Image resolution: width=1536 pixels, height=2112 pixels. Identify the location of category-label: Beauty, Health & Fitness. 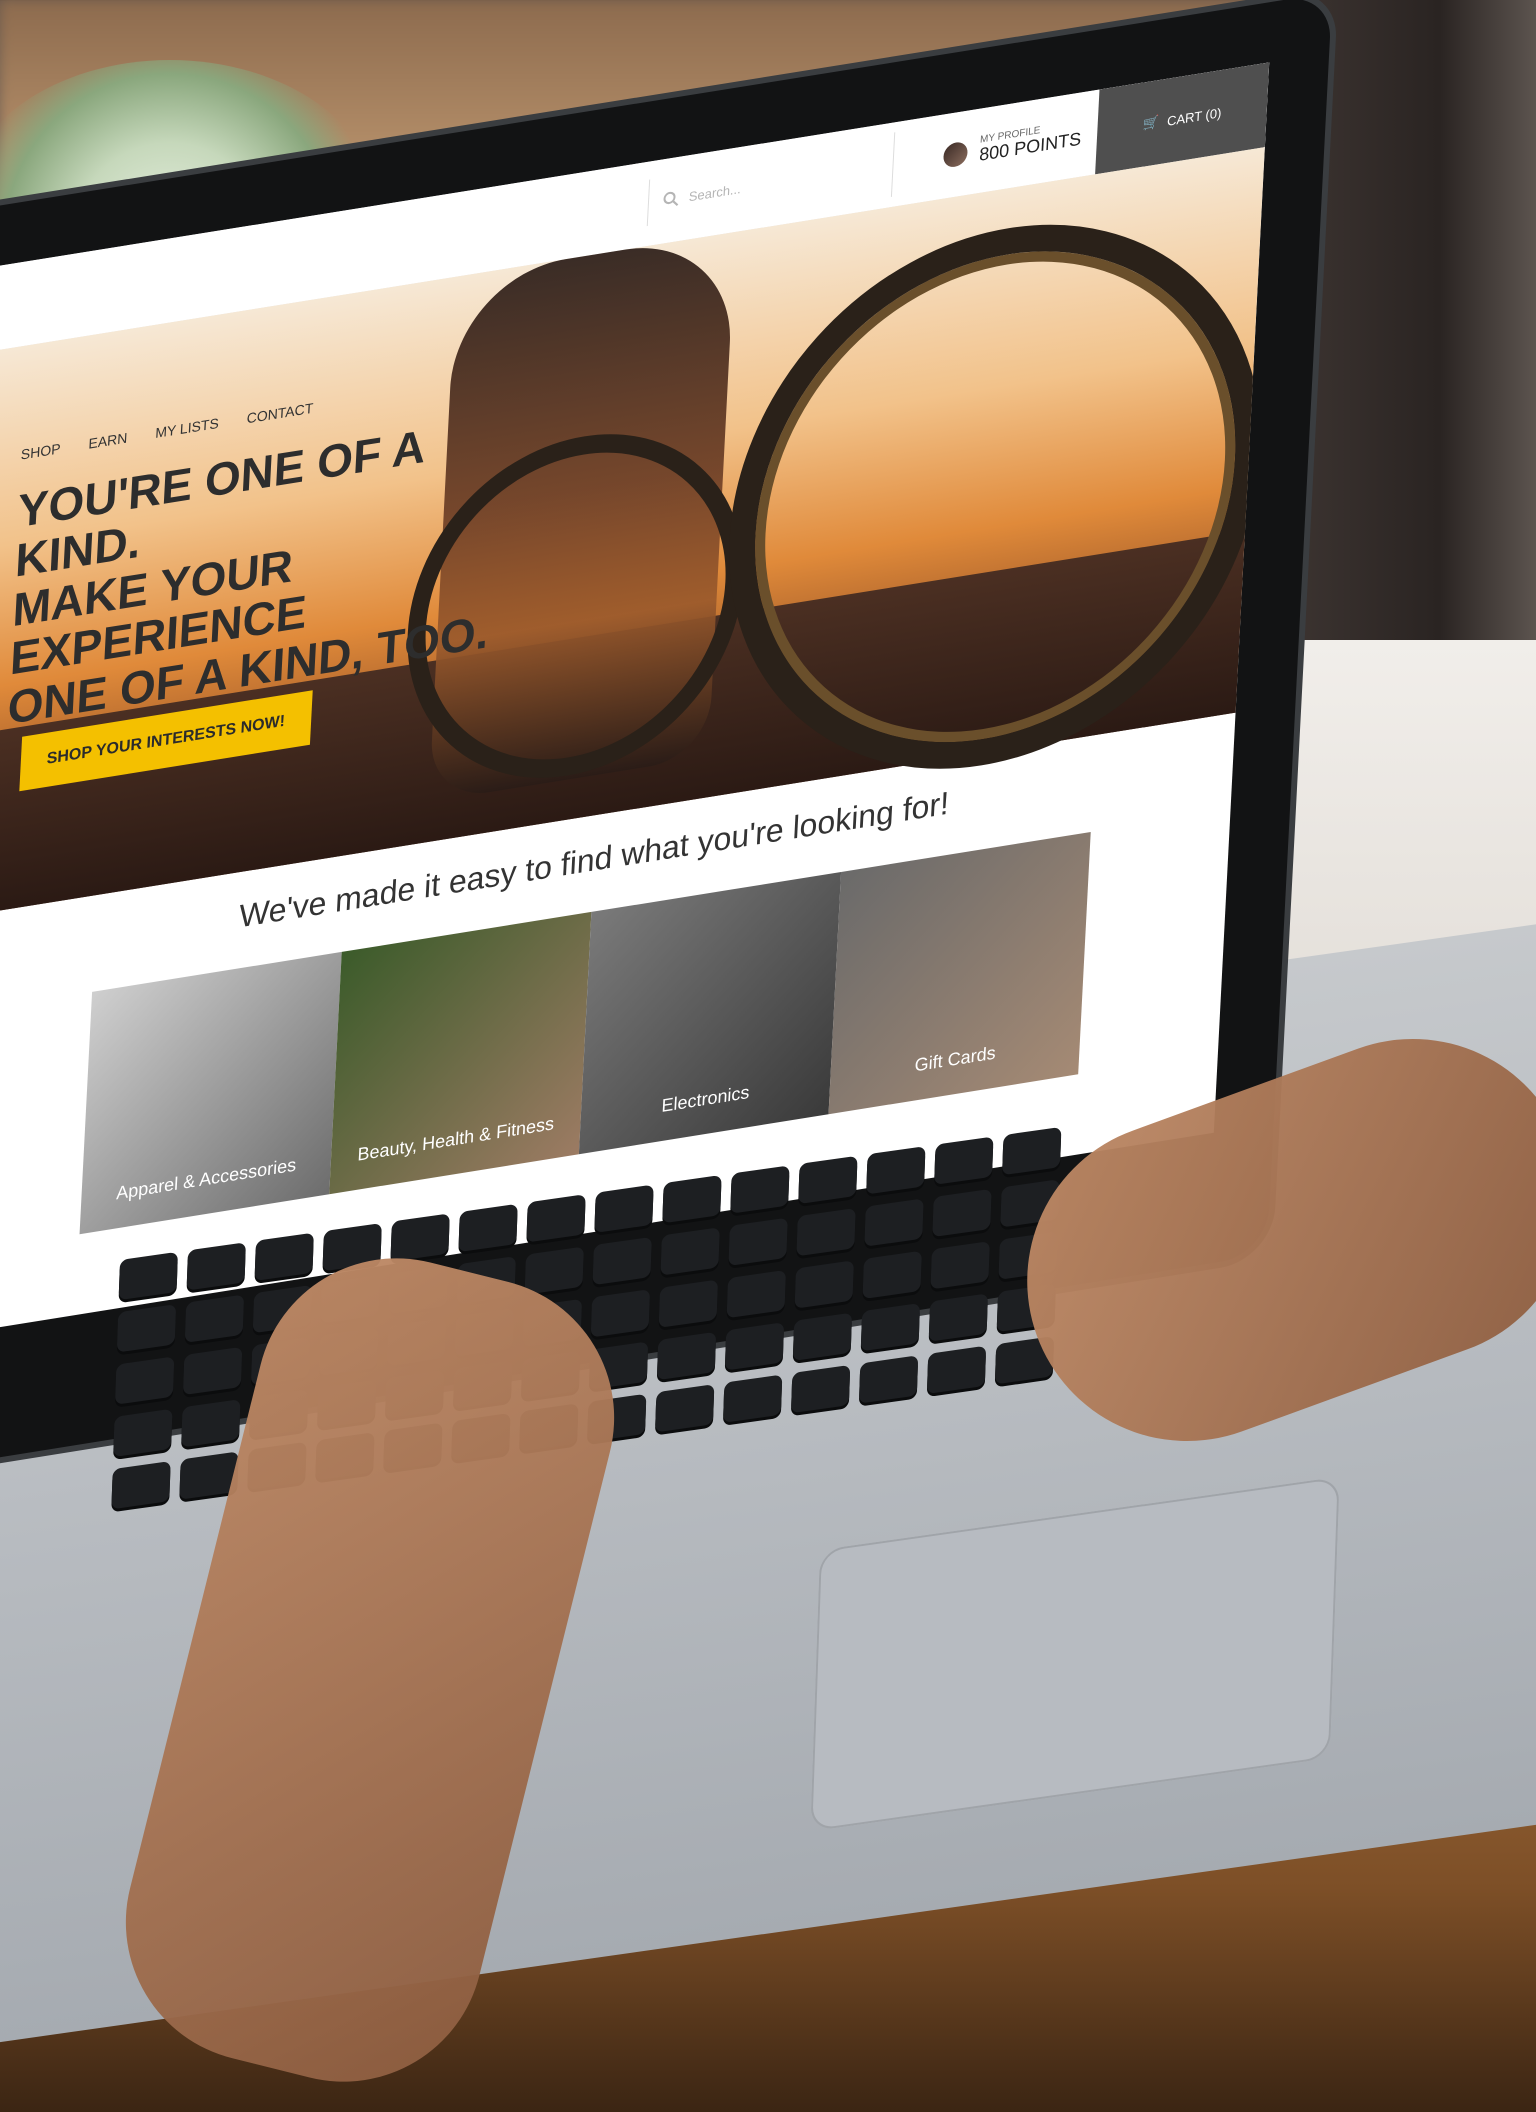
(456, 1139).